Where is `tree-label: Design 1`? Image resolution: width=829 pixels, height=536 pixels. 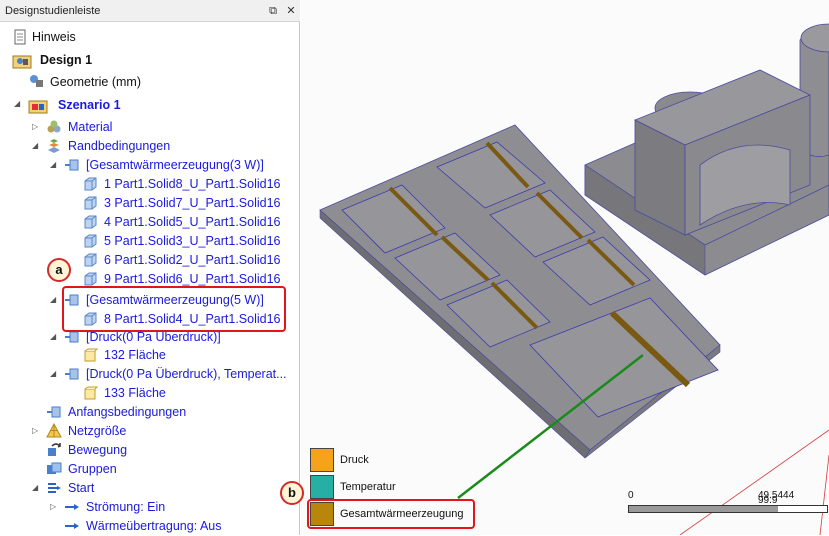 tree-label: Design 1 is located at coordinates (66, 60).